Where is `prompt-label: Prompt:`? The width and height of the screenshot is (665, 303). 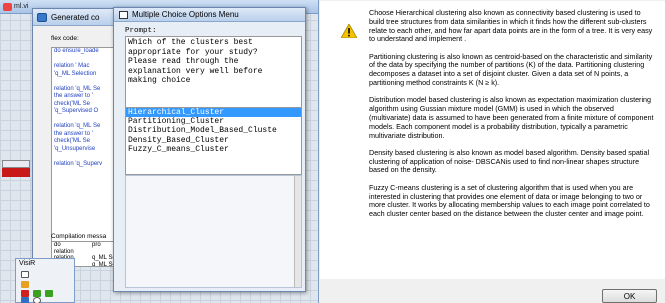 prompt-label: Prompt: is located at coordinates (141, 31).